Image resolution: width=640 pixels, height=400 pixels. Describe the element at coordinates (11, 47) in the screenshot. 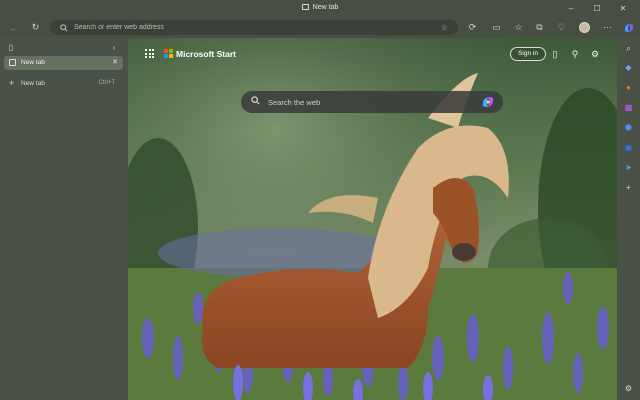

I see `tab-actions-icon: ▯` at that location.